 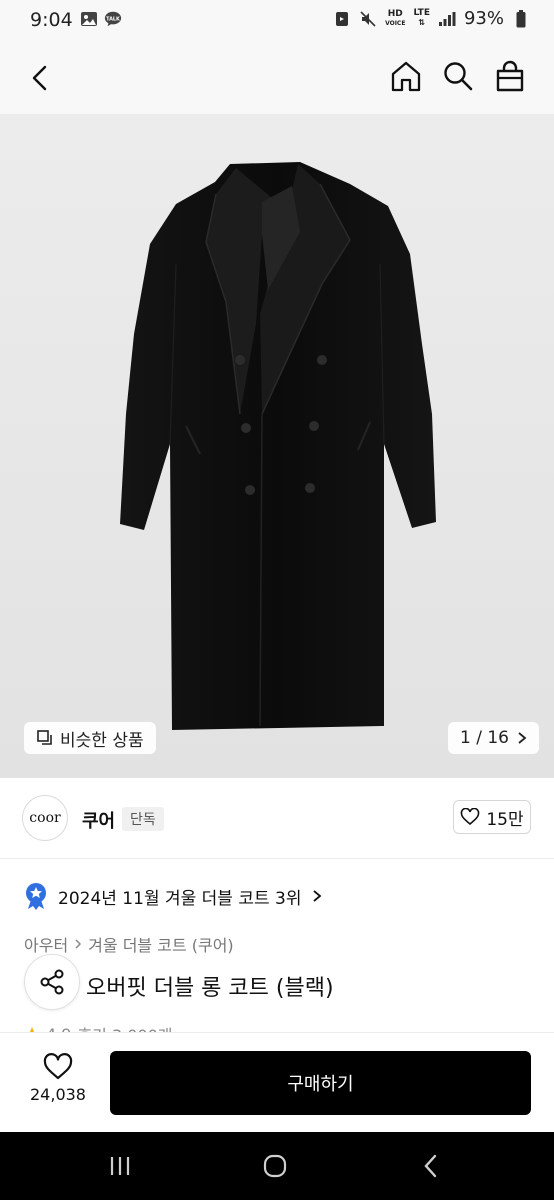 I want to click on status-time: 9:04, so click(x=51, y=20).